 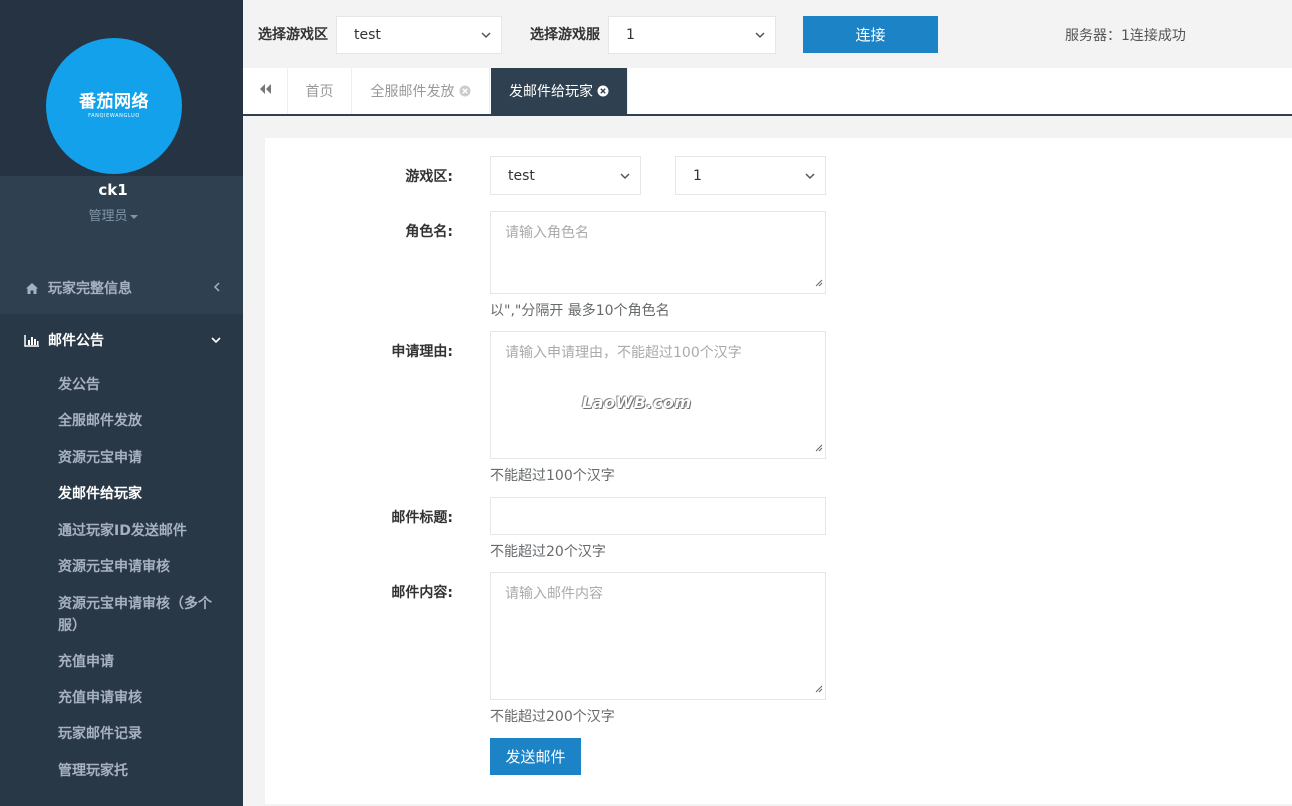 I want to click on nav-mail-label: 邮件公告, so click(x=76, y=341).